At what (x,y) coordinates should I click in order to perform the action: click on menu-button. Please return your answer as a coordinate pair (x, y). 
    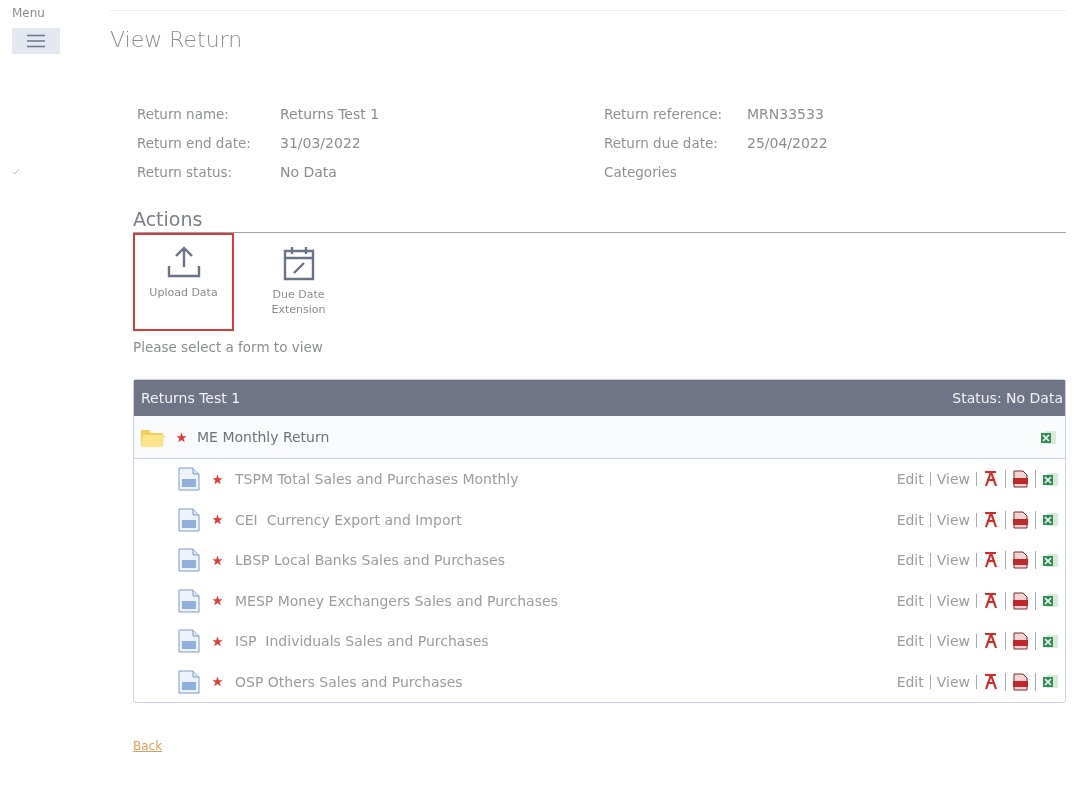
    Looking at the image, I should click on (36, 41).